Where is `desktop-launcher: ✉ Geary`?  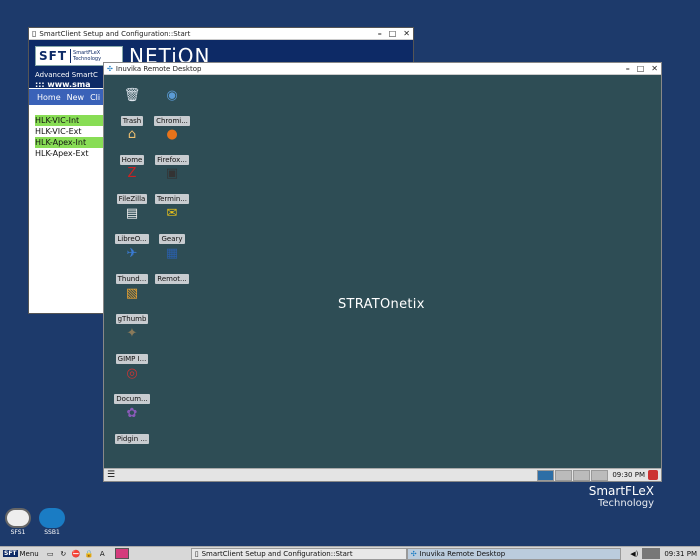 desktop-launcher: ✉ Geary is located at coordinates (172, 224).